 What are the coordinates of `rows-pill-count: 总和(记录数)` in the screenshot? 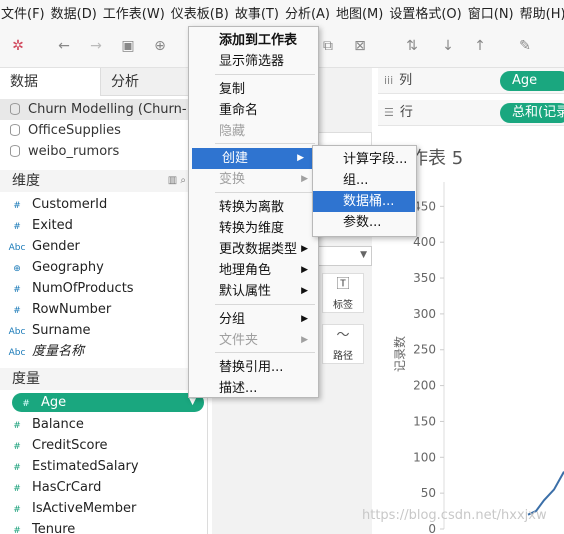 It's located at (532, 113).